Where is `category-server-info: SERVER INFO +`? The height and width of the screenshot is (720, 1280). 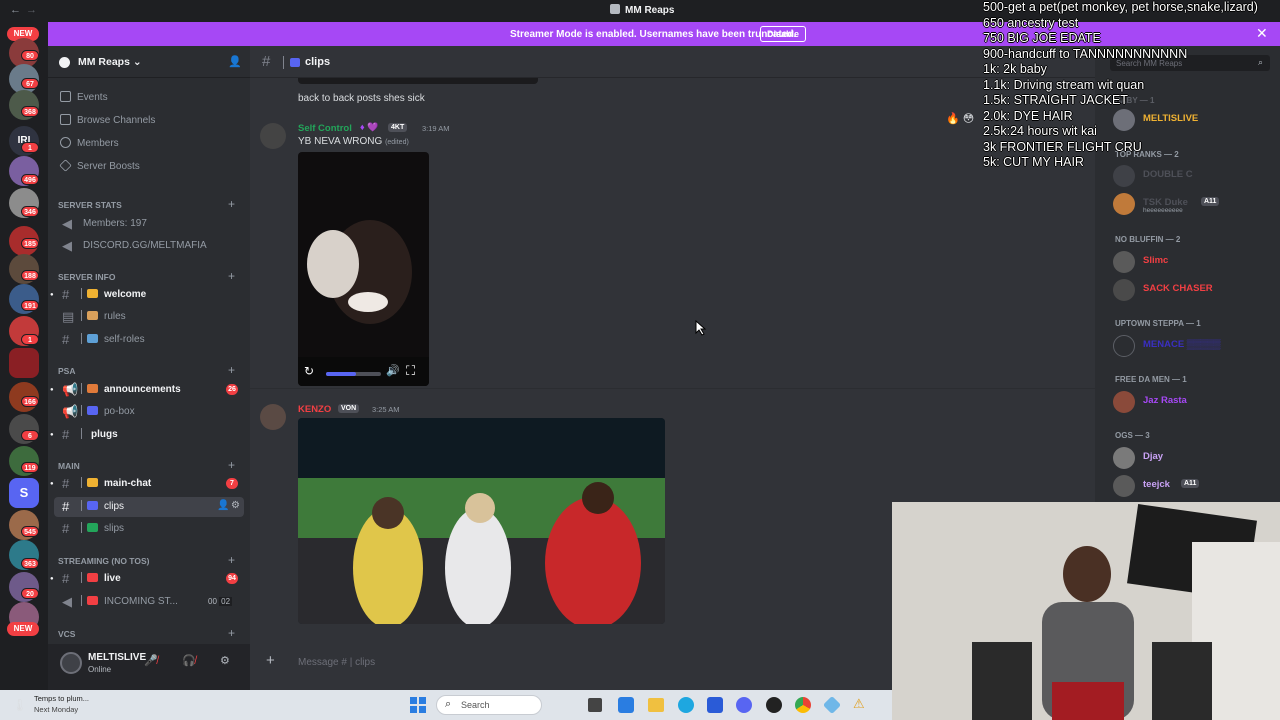 category-server-info: SERVER INFO + is located at coordinates (149, 276).